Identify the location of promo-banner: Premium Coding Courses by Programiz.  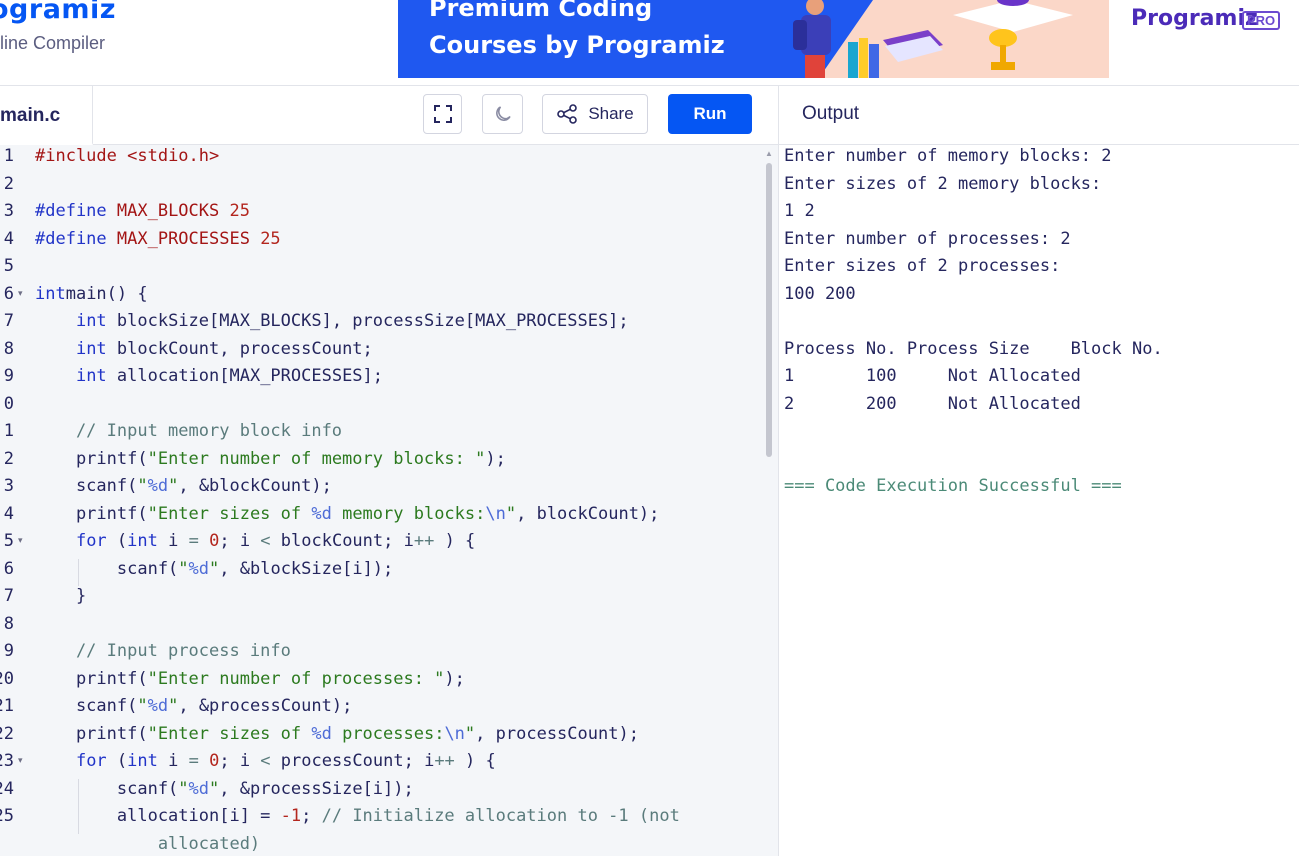
(753, 39).